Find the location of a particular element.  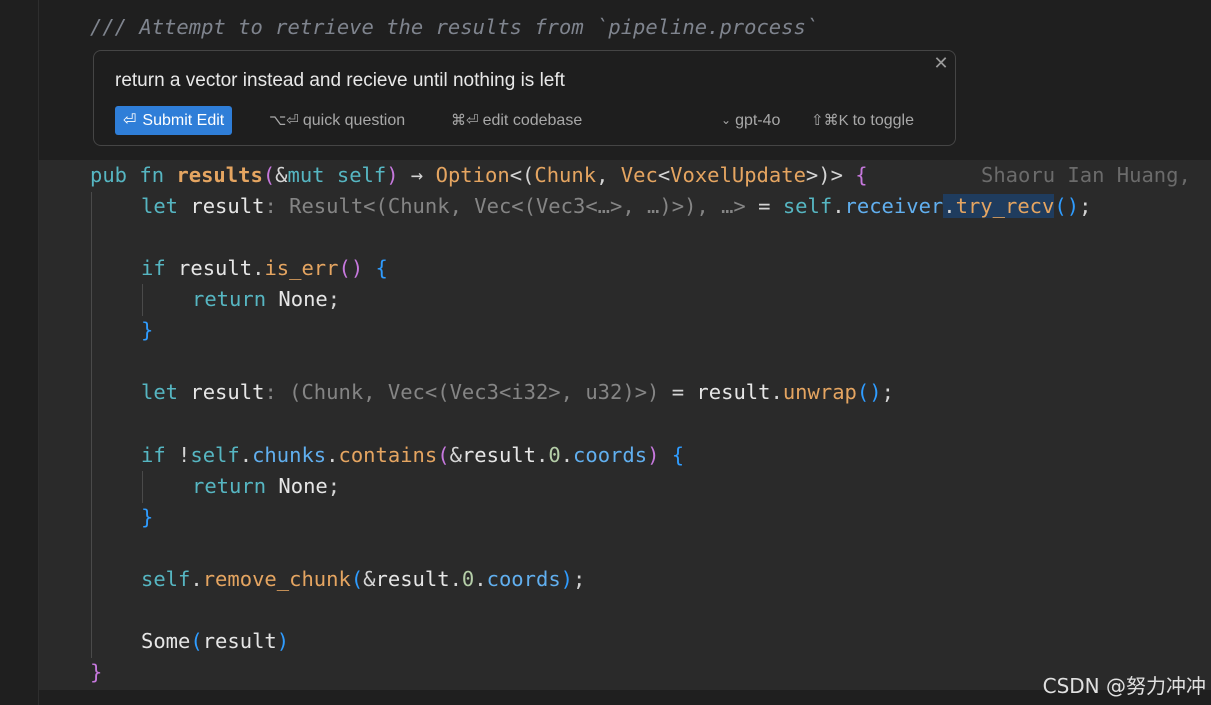

chevron-down-icon: ⌄ is located at coordinates (726, 120).